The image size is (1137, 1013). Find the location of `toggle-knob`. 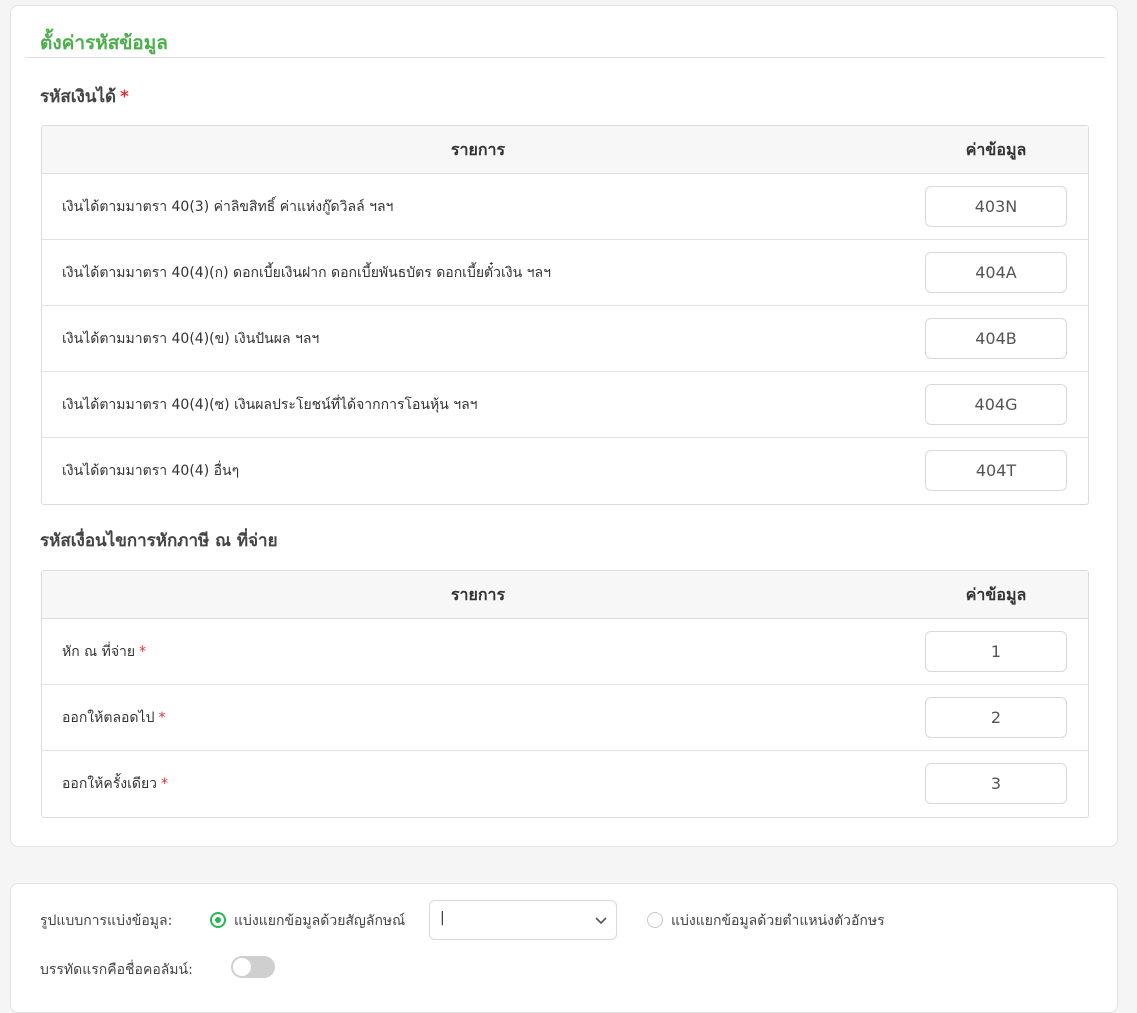

toggle-knob is located at coordinates (242, 967).